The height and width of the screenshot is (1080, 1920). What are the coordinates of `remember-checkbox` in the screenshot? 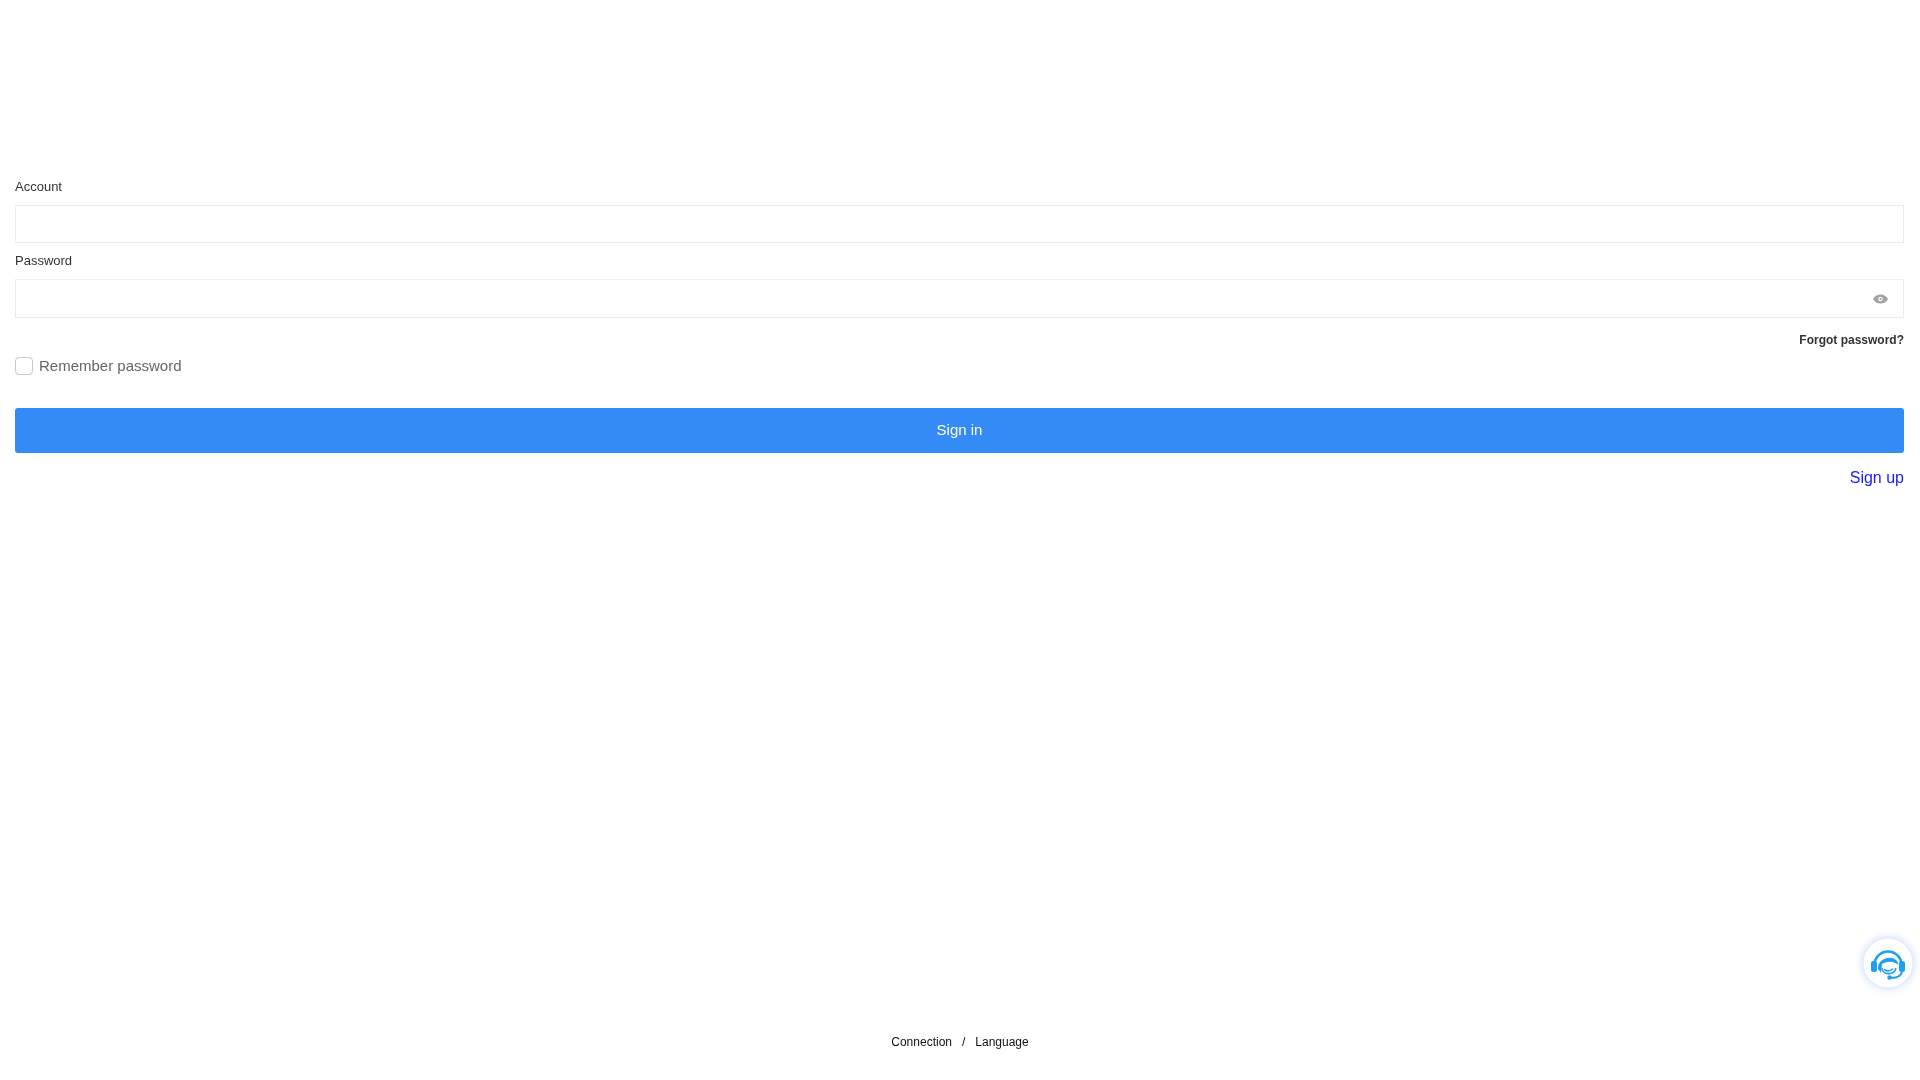 It's located at (24, 366).